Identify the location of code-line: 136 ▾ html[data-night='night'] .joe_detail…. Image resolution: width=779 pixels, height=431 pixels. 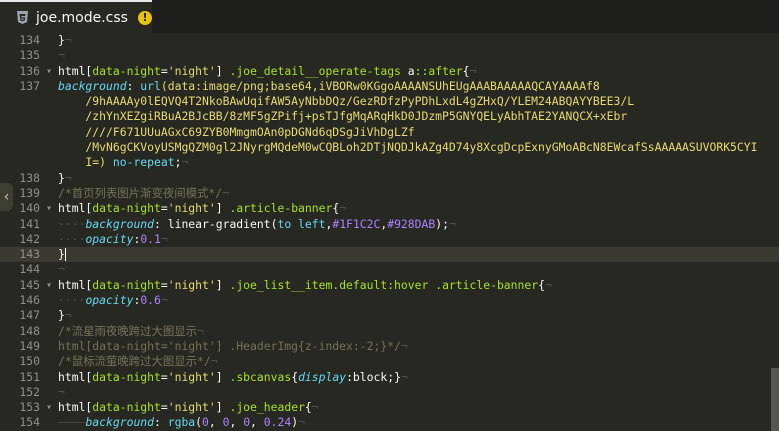
(389, 71).